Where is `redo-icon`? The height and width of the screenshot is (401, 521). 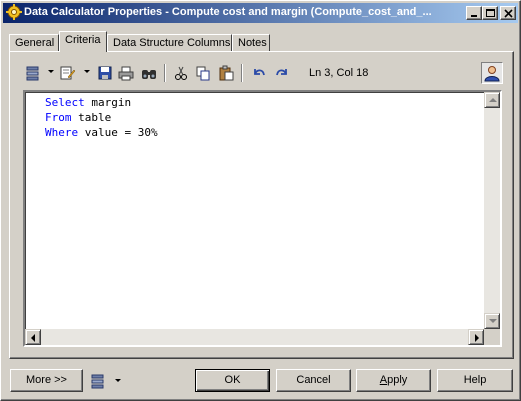
redo-icon is located at coordinates (282, 73).